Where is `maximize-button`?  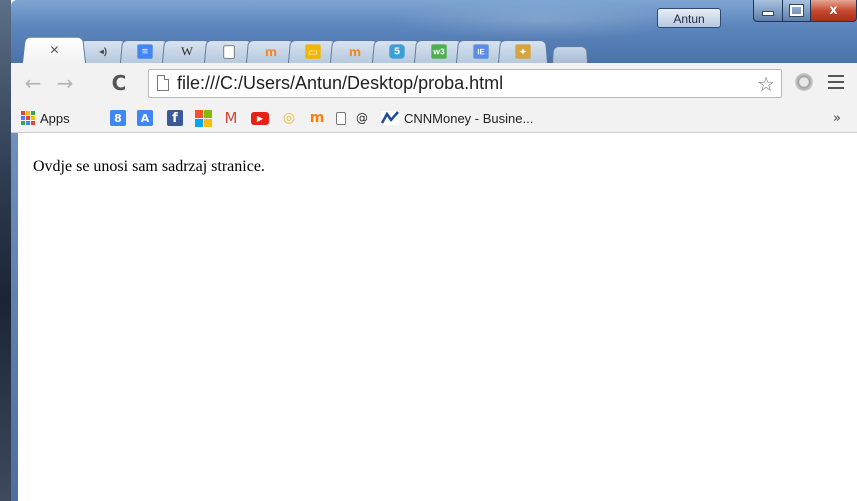 maximize-button is located at coordinates (797, 11).